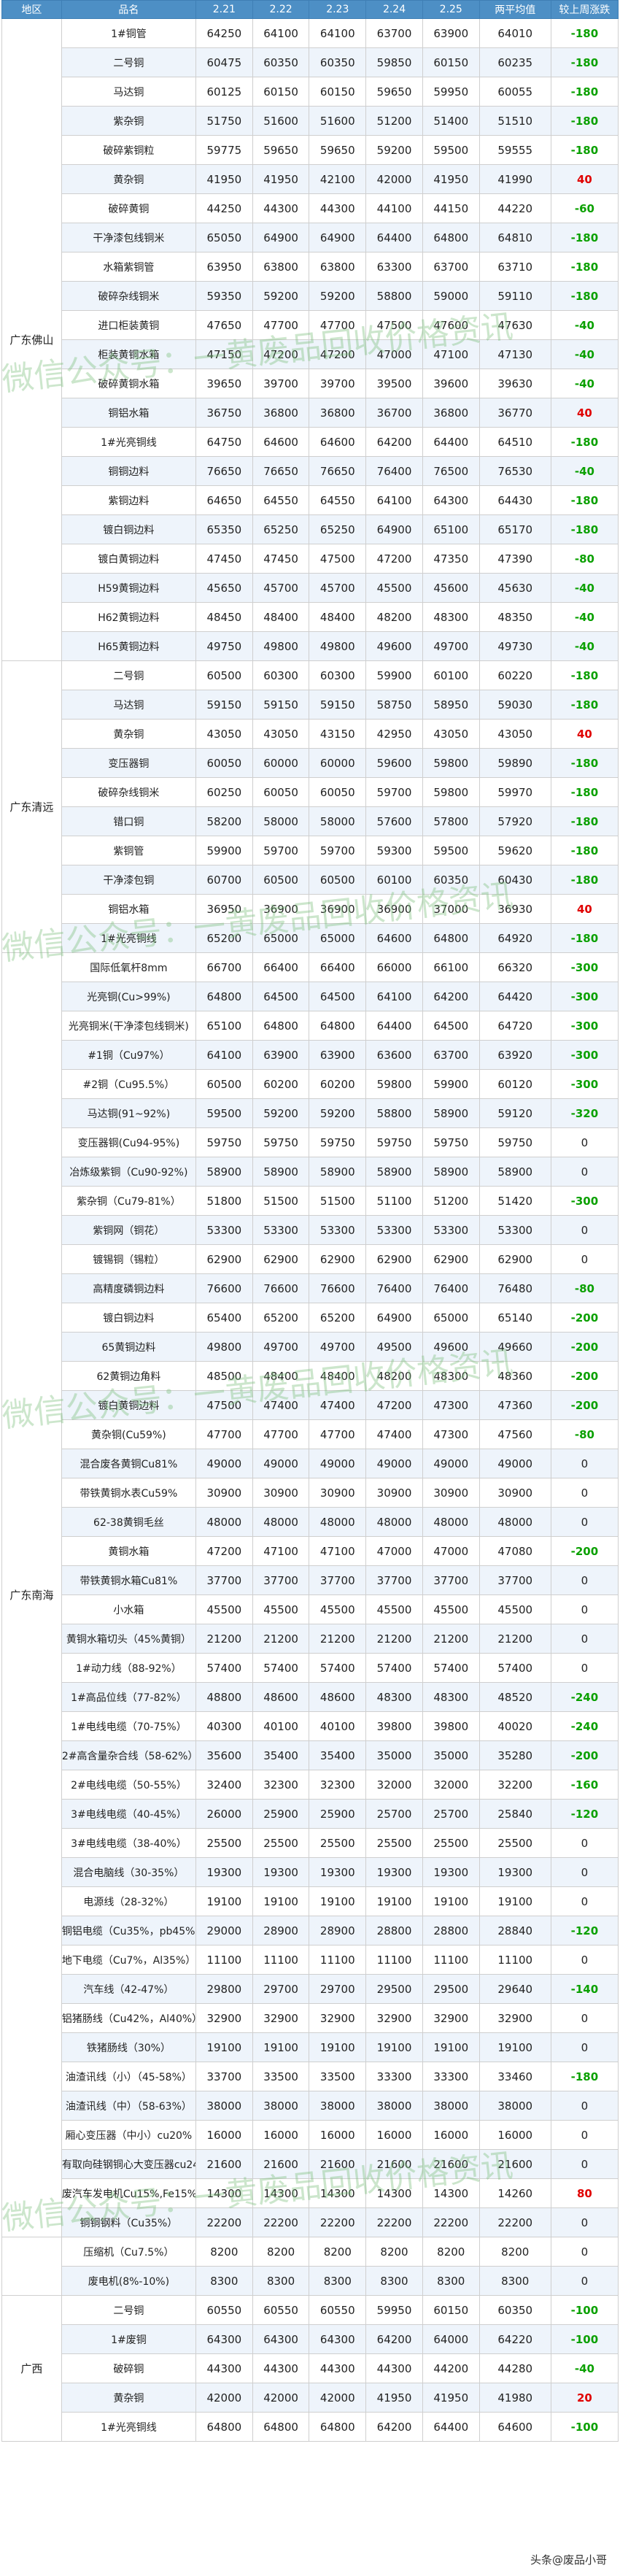  What do you see at coordinates (394, 2339) in the screenshot?
I see `price-cell: 64200` at bounding box center [394, 2339].